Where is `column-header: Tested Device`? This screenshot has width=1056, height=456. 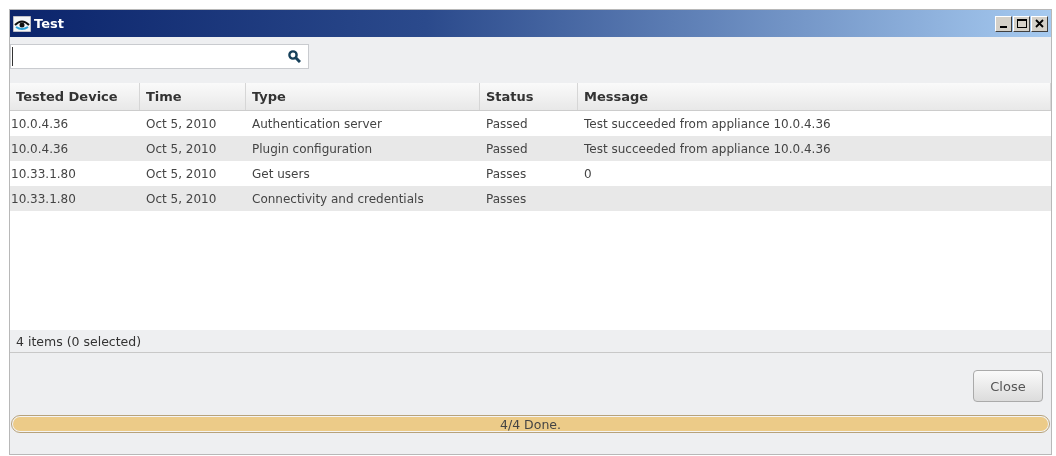
column-header: Tested Device is located at coordinates (75, 96).